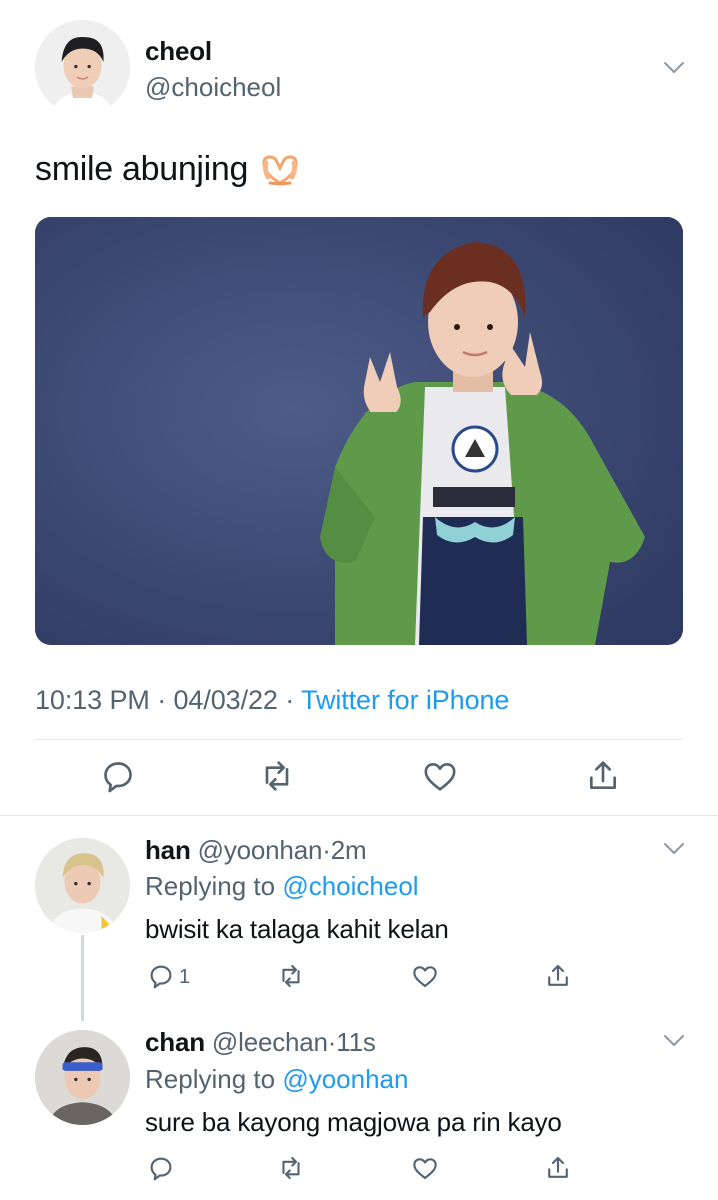 The height and width of the screenshot is (1200, 718). Describe the element at coordinates (142, 169) in the screenshot. I see `tweet-text: smile abunjing` at that location.